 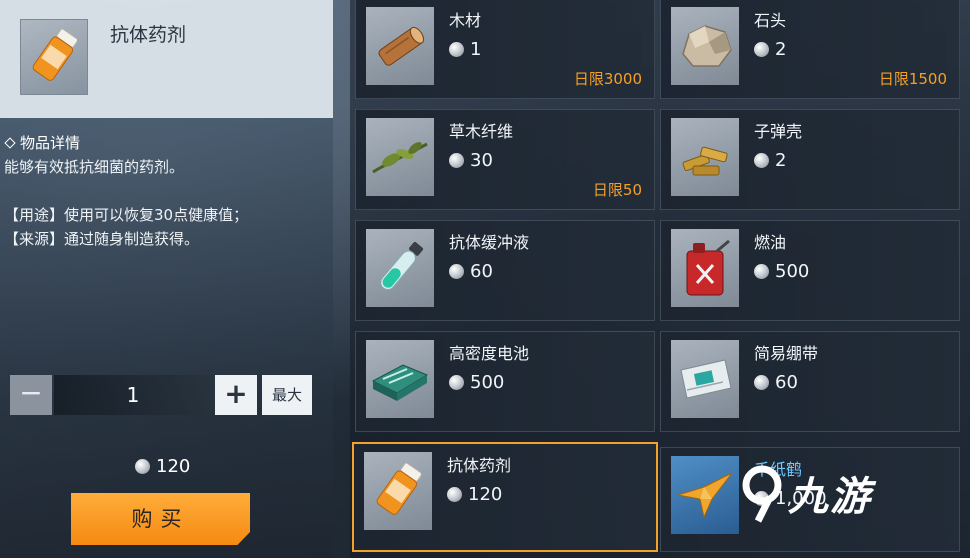 I want to click on diamond-icon, so click(x=10, y=143).